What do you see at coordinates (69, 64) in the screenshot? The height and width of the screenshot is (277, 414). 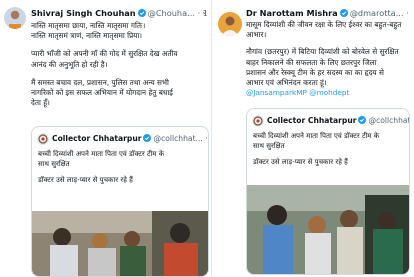 I see `text-line: आनंद की अनुभूति हो रही है।` at bounding box center [69, 64].